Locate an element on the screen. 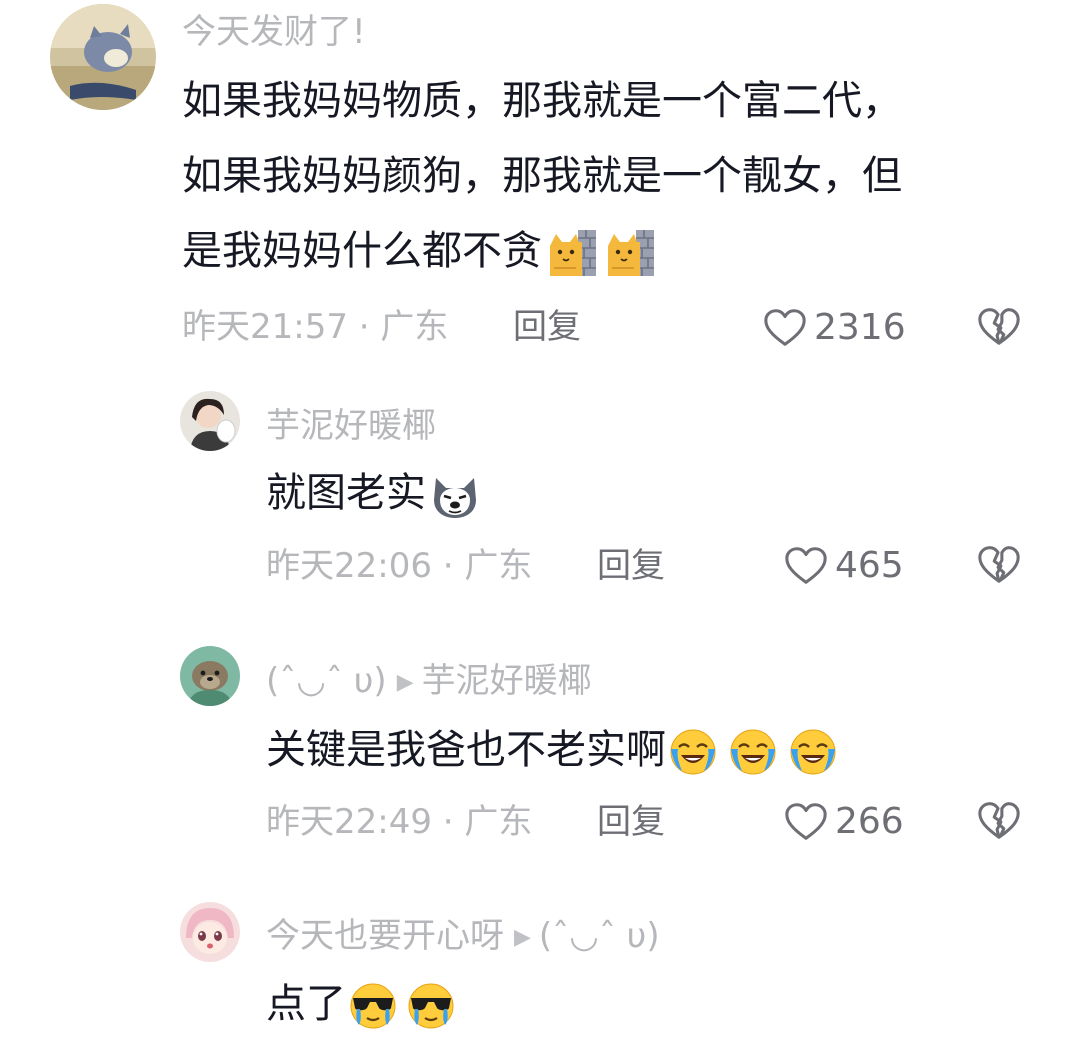 The image size is (1079, 1063). comment-text: 就图老实 is located at coordinates (373, 493).